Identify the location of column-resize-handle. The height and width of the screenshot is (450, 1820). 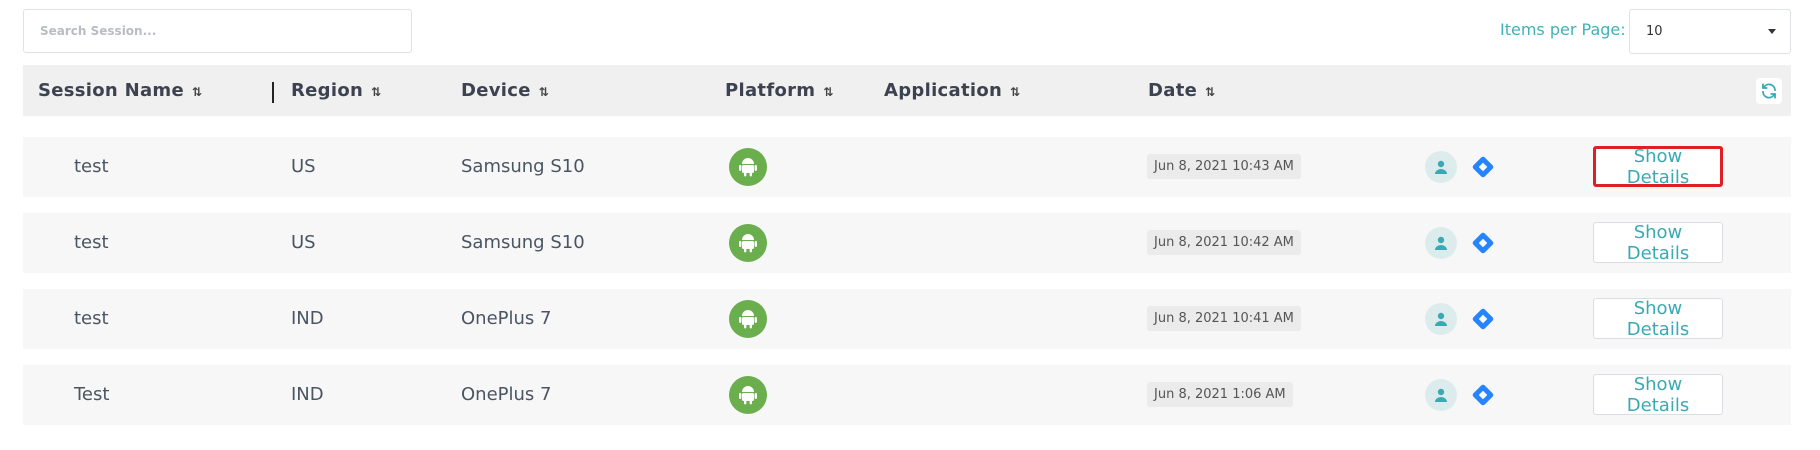
(273, 92).